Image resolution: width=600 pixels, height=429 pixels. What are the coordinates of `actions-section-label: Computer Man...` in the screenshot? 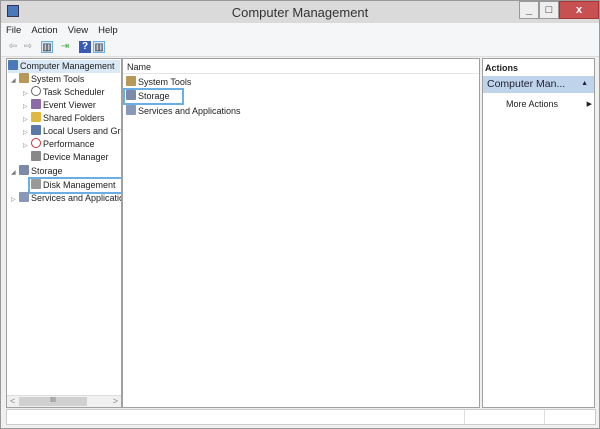 It's located at (526, 84).